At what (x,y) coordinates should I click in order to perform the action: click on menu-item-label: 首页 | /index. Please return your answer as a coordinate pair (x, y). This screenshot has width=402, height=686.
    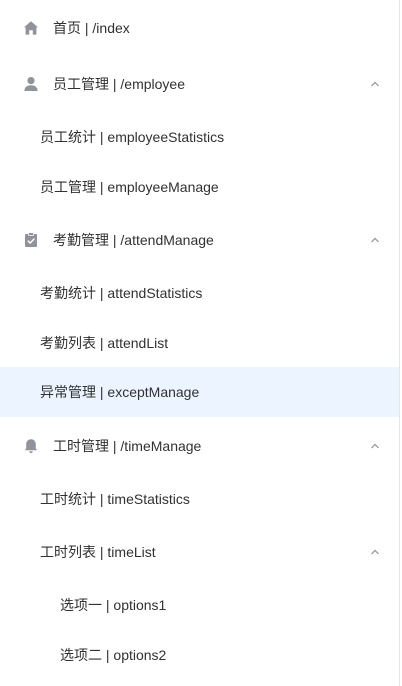
    Looking at the image, I should click on (91, 28).